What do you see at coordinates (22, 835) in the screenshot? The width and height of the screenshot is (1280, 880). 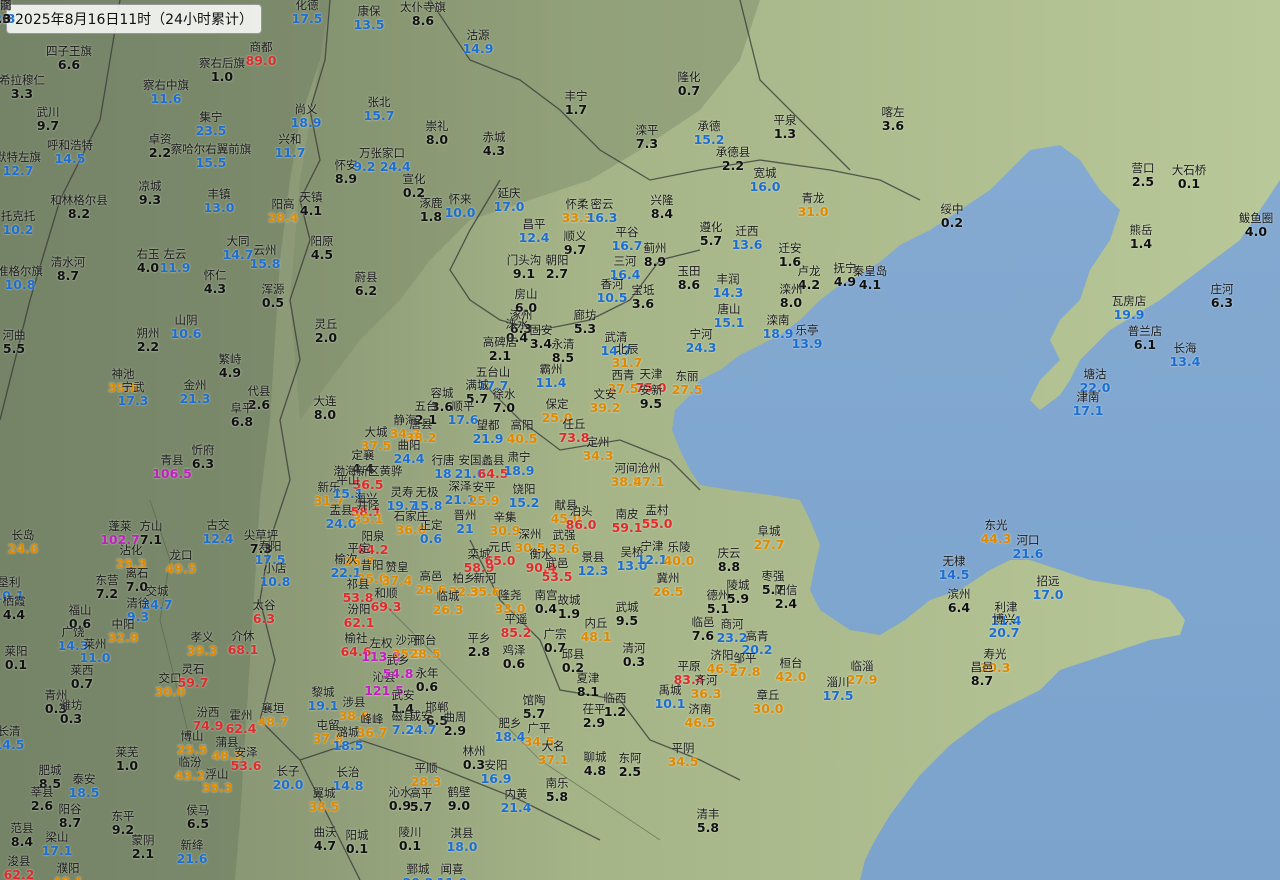 I see `station-label: 范县 8.4` at bounding box center [22, 835].